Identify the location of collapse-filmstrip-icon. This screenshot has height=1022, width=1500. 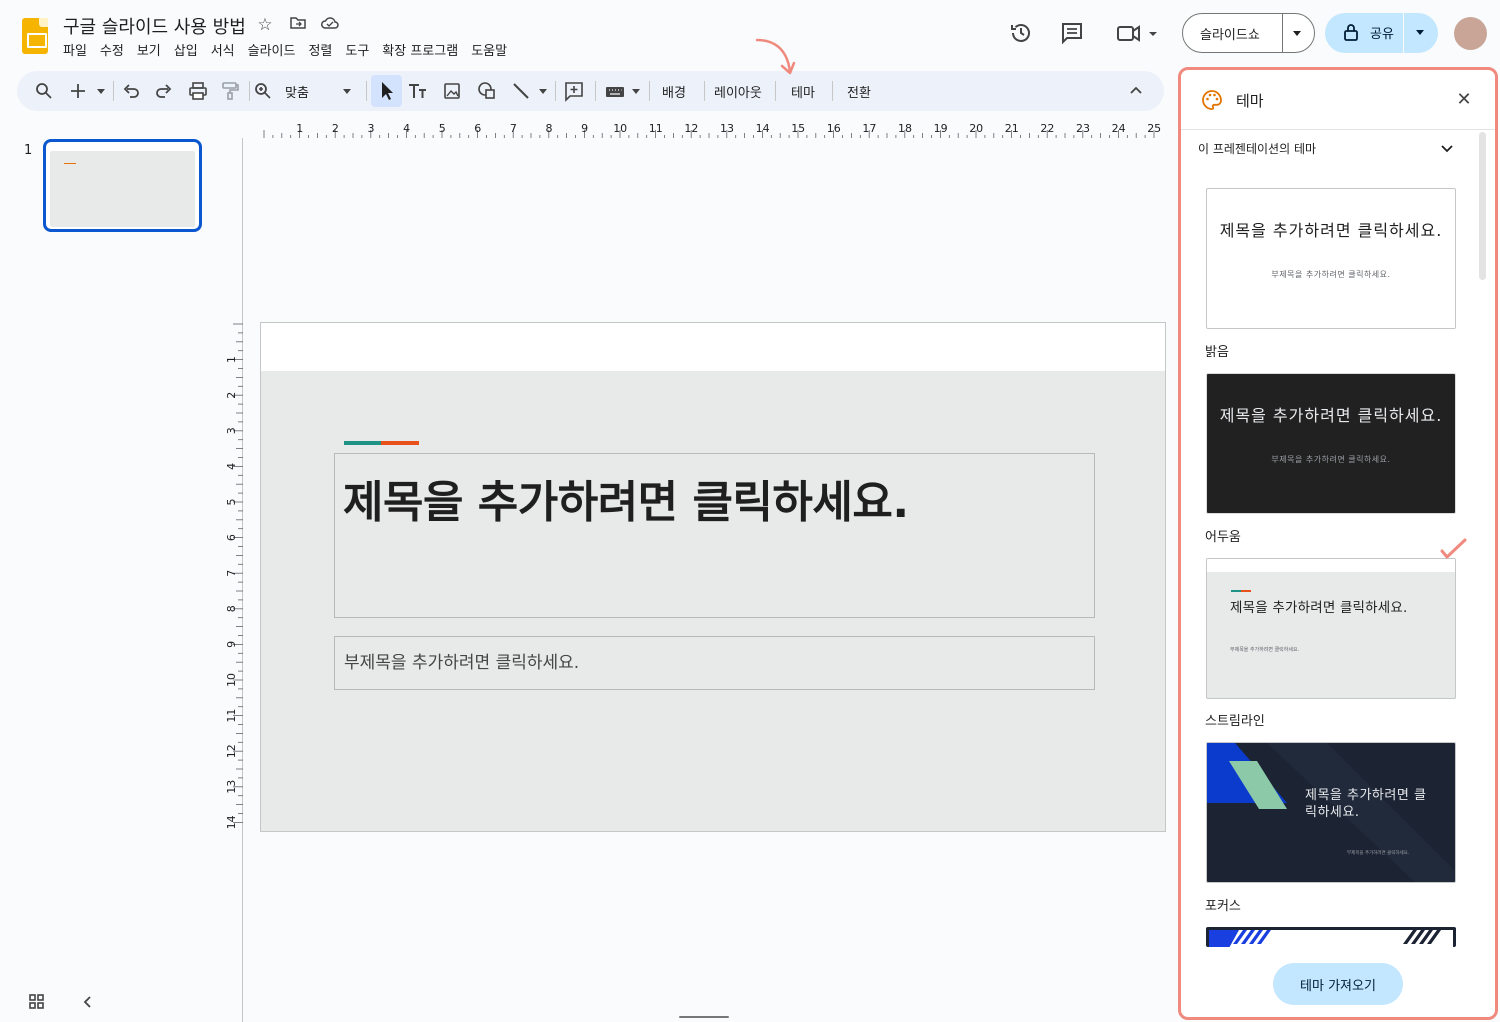
(88, 1002).